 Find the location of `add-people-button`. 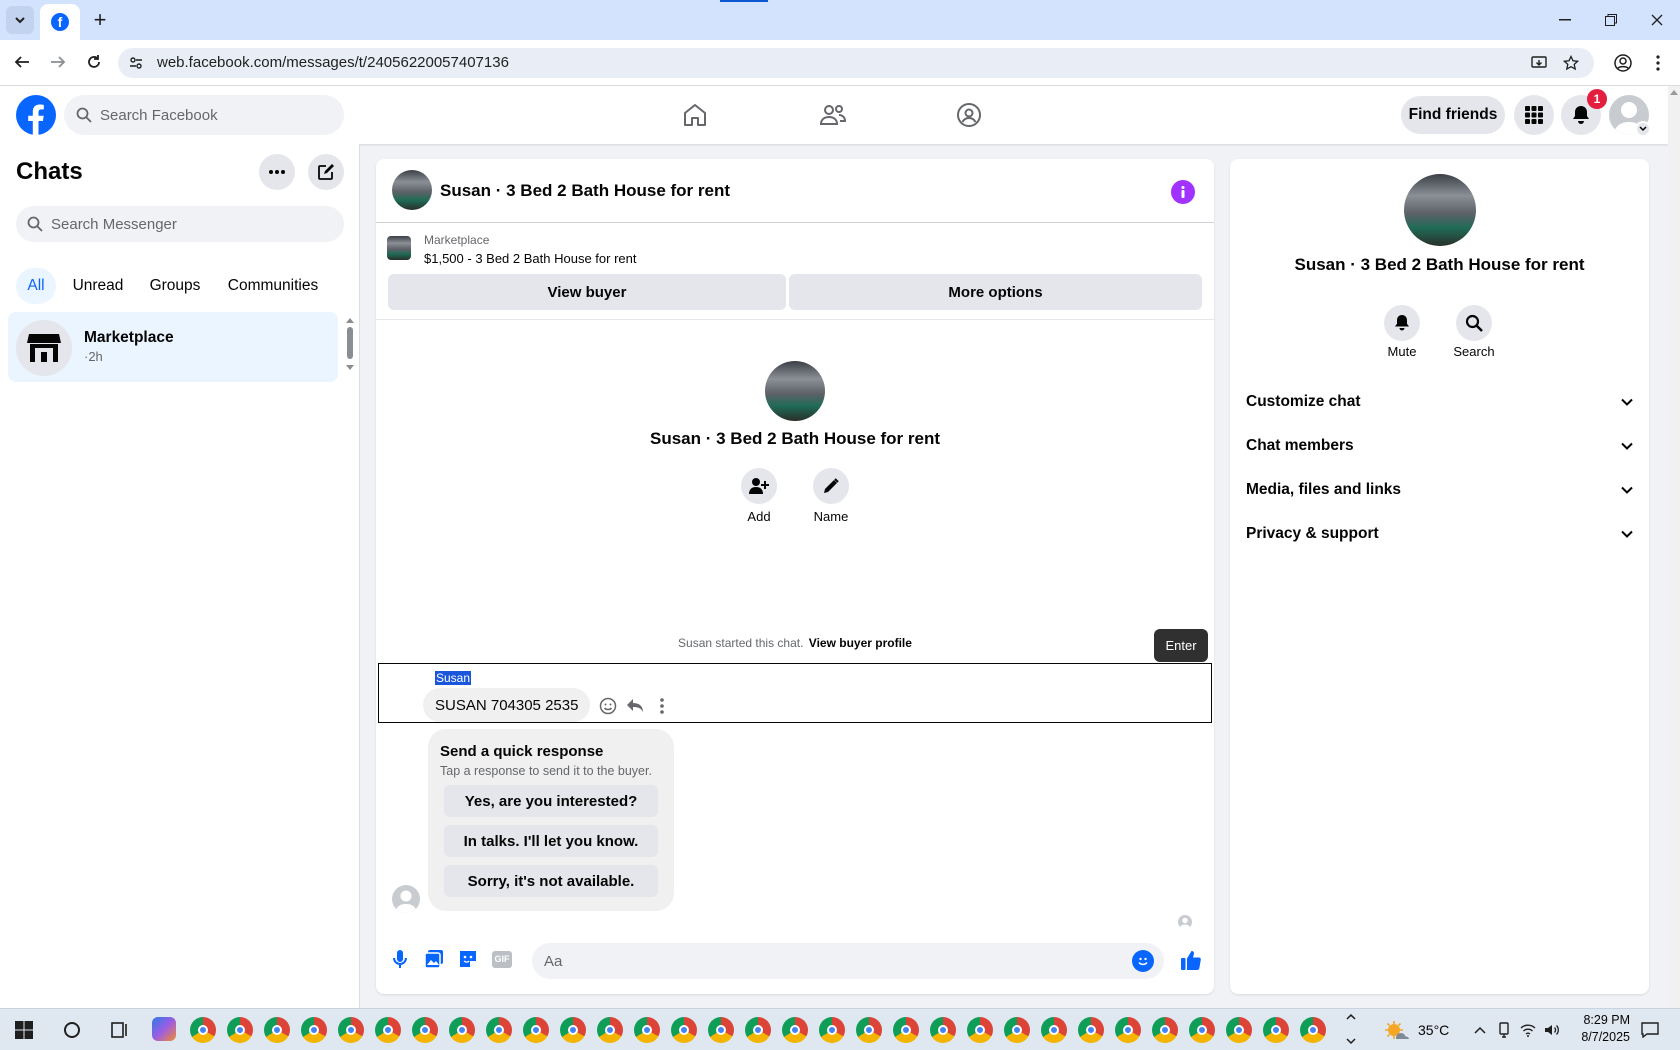

add-people-button is located at coordinates (759, 486).